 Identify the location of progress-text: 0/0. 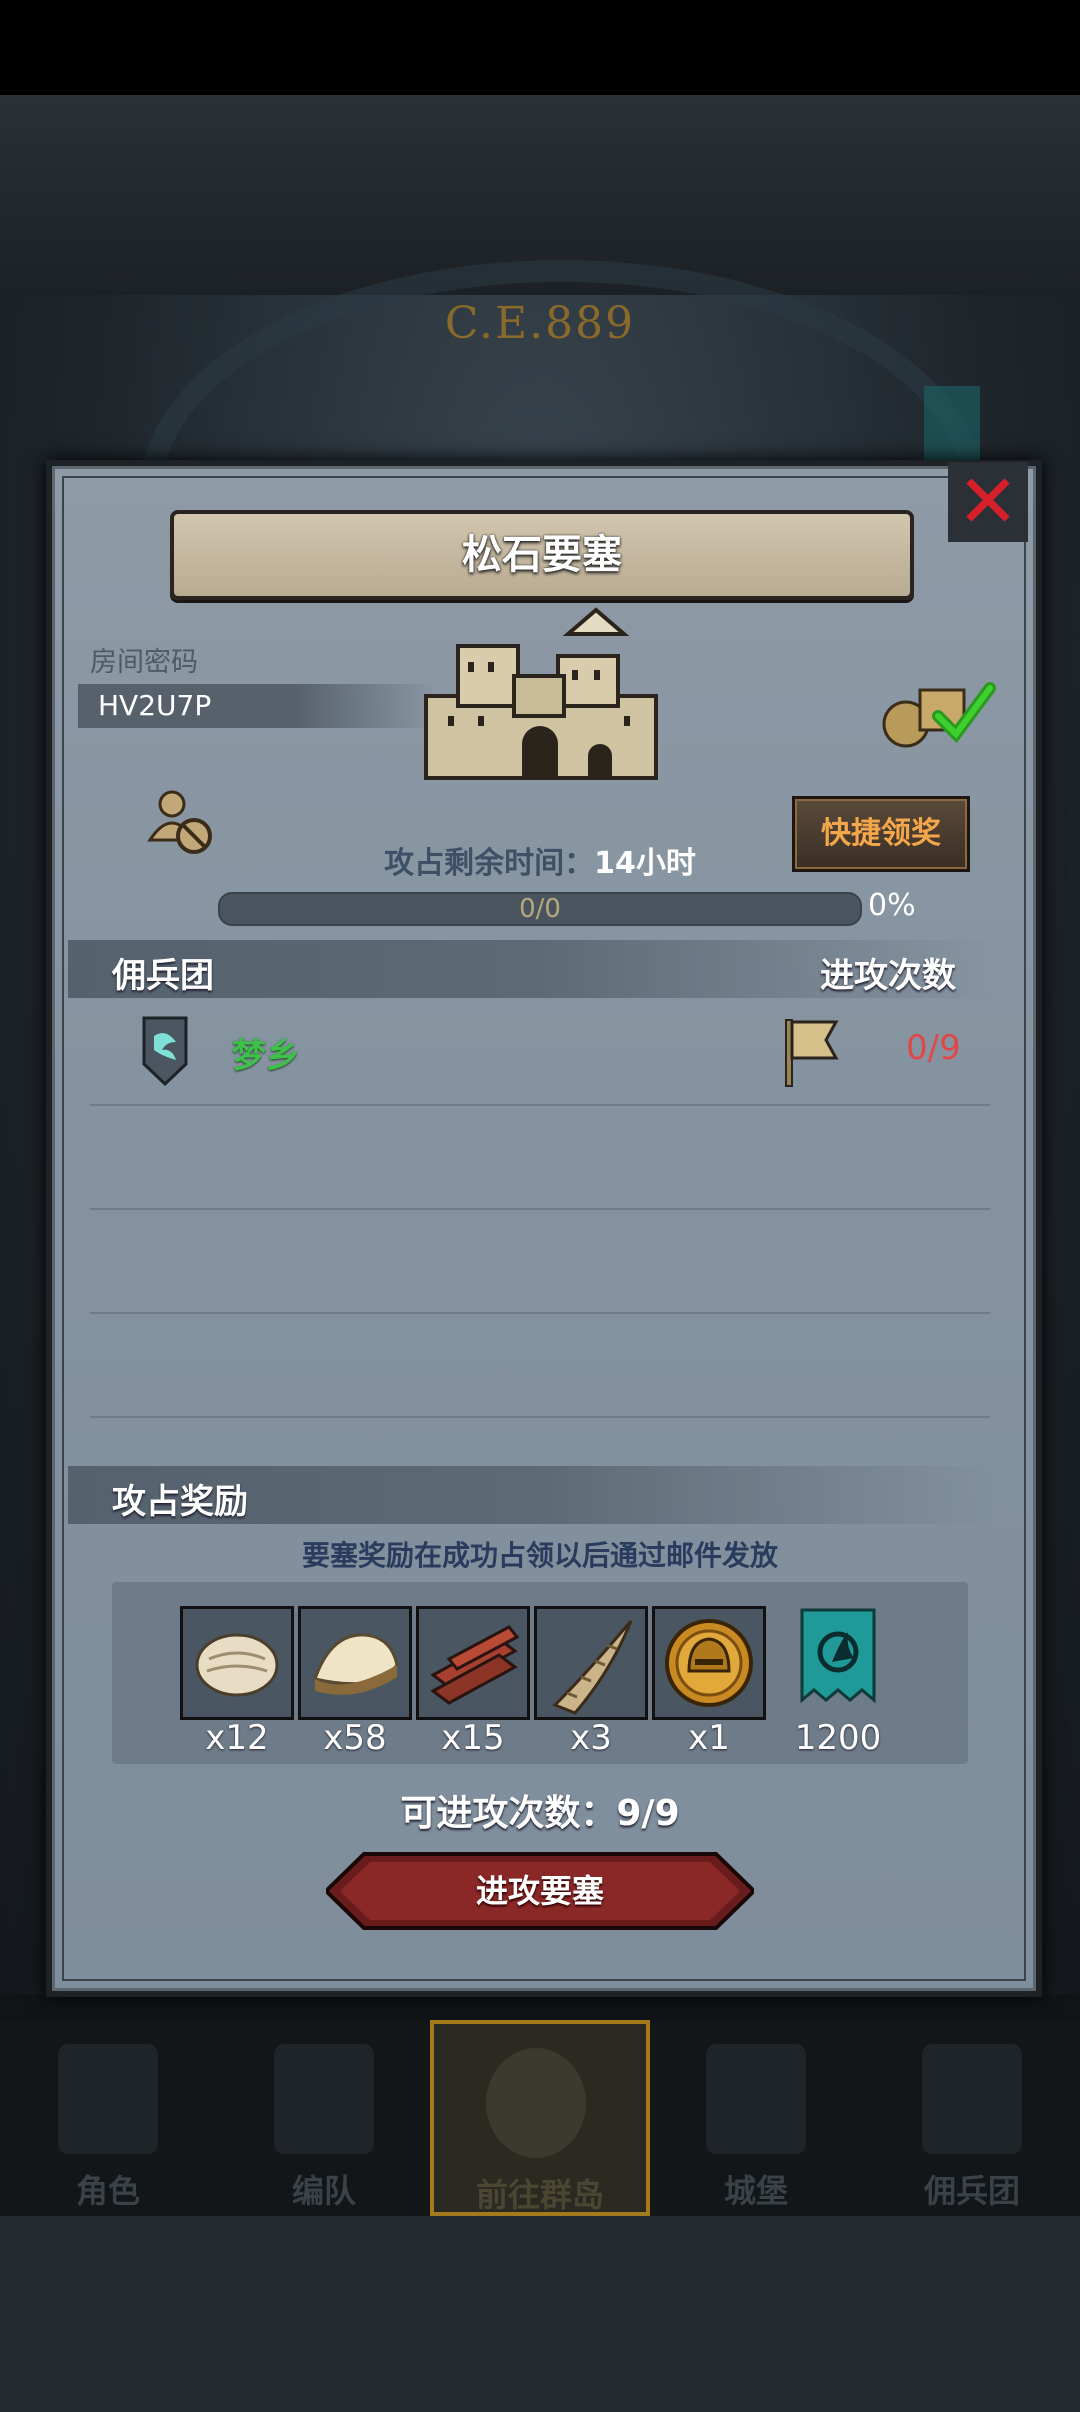
(540, 909).